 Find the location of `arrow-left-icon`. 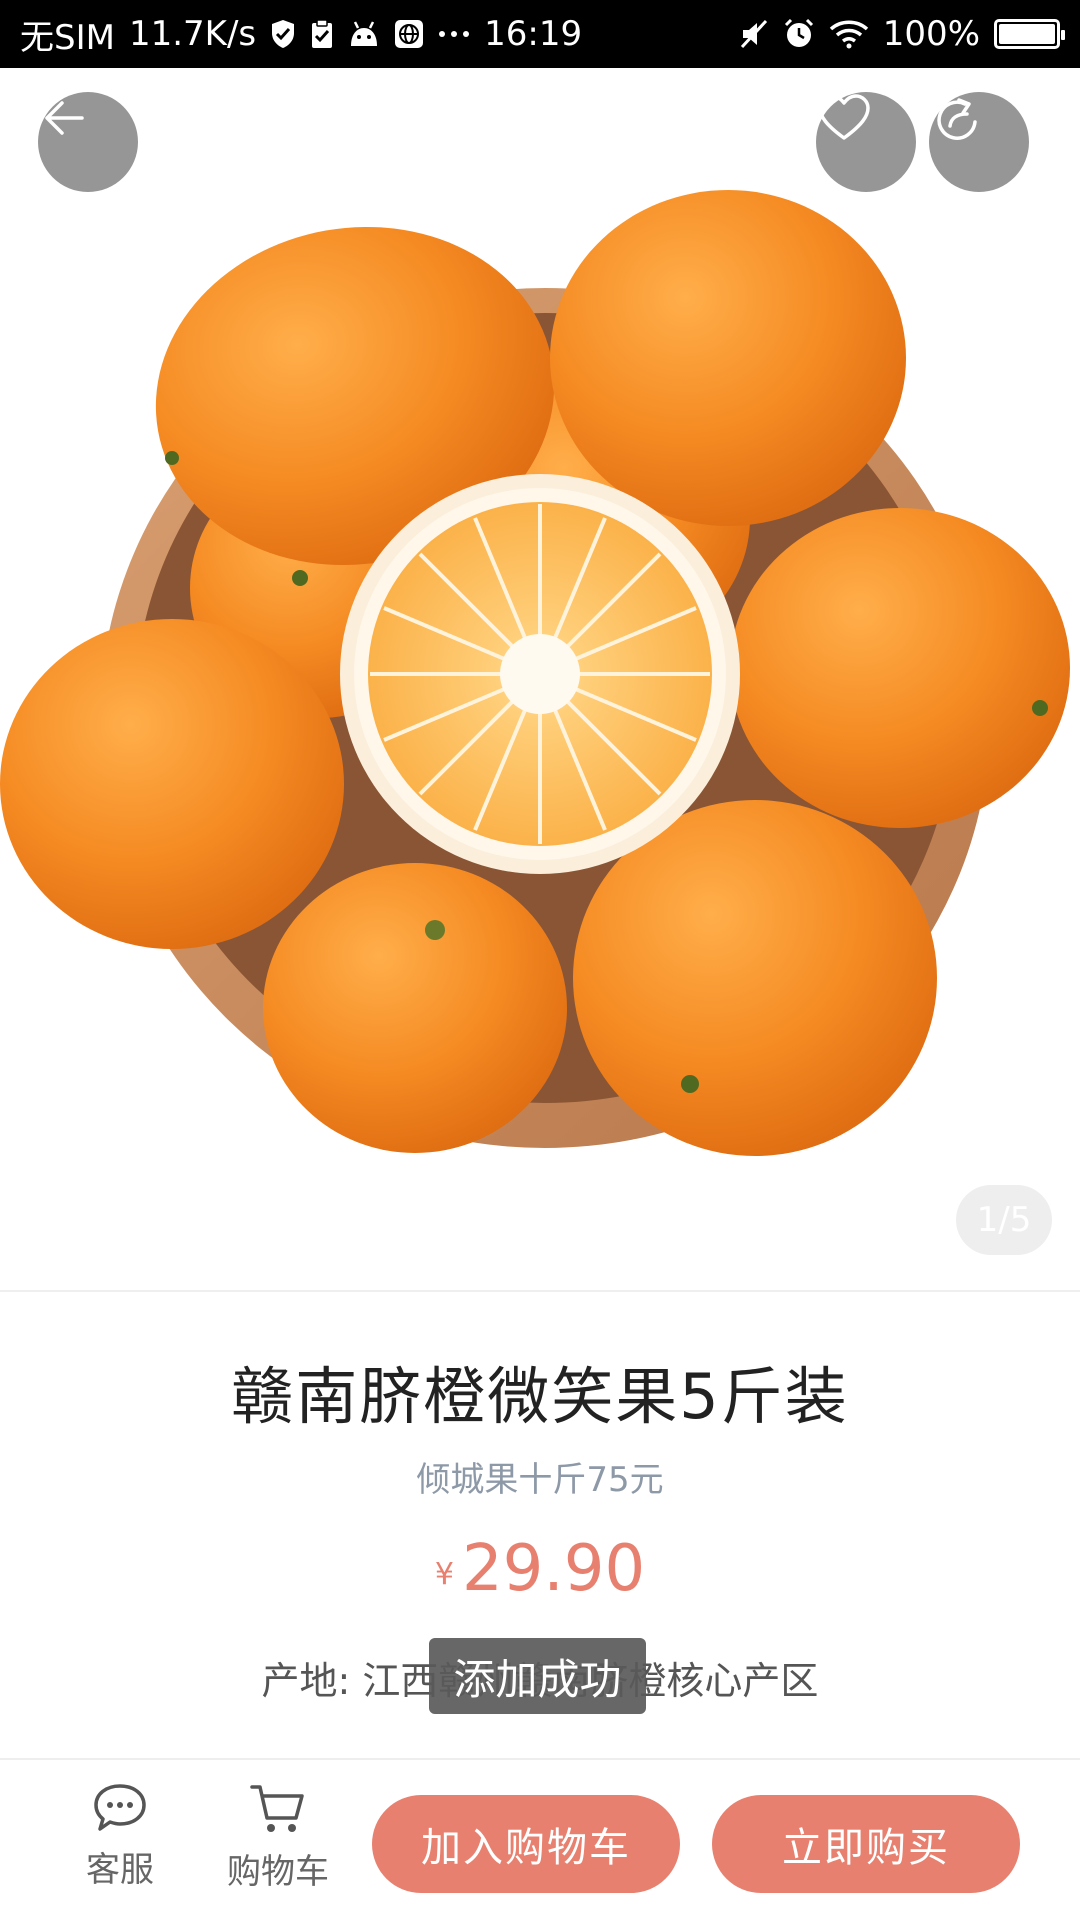

arrow-left-icon is located at coordinates (64, 118).